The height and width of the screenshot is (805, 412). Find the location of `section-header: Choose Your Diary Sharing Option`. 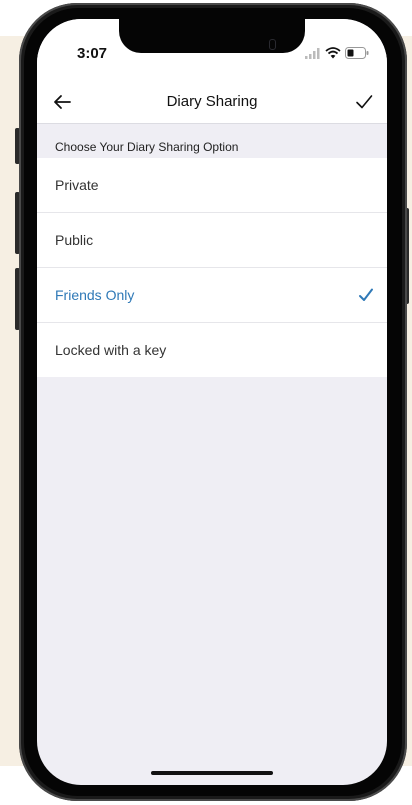

section-header: Choose Your Diary Sharing Option is located at coordinates (212, 141).